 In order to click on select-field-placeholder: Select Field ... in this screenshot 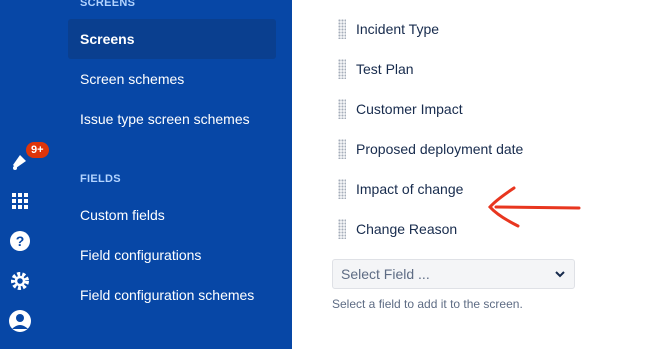, I will do `click(385, 274)`.